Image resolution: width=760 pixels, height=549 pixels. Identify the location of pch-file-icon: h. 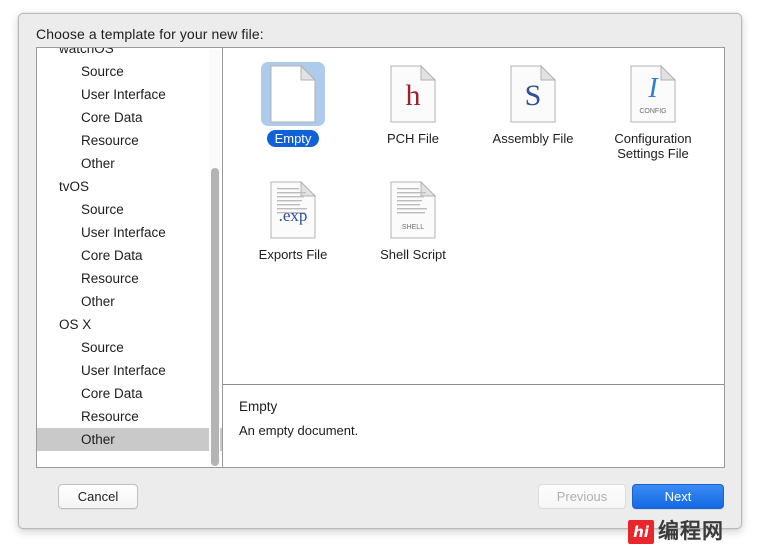
(413, 94).